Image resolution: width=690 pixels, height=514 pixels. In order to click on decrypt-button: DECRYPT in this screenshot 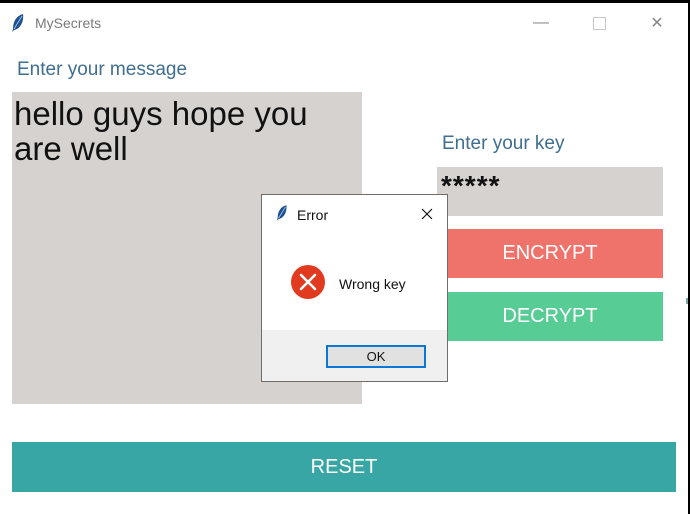, I will do `click(550, 316)`.